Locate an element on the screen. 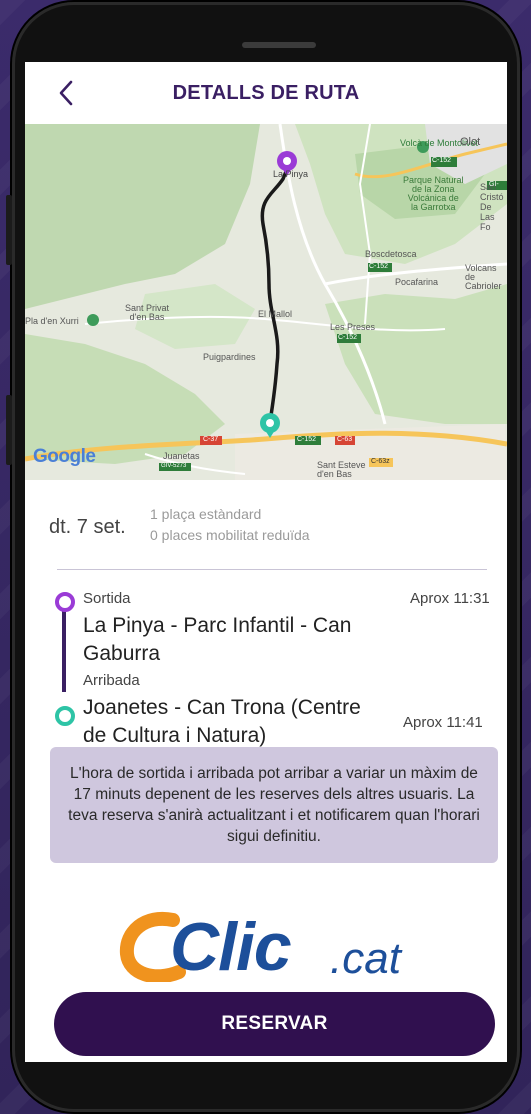  road-c63: C-63 is located at coordinates (345, 439).